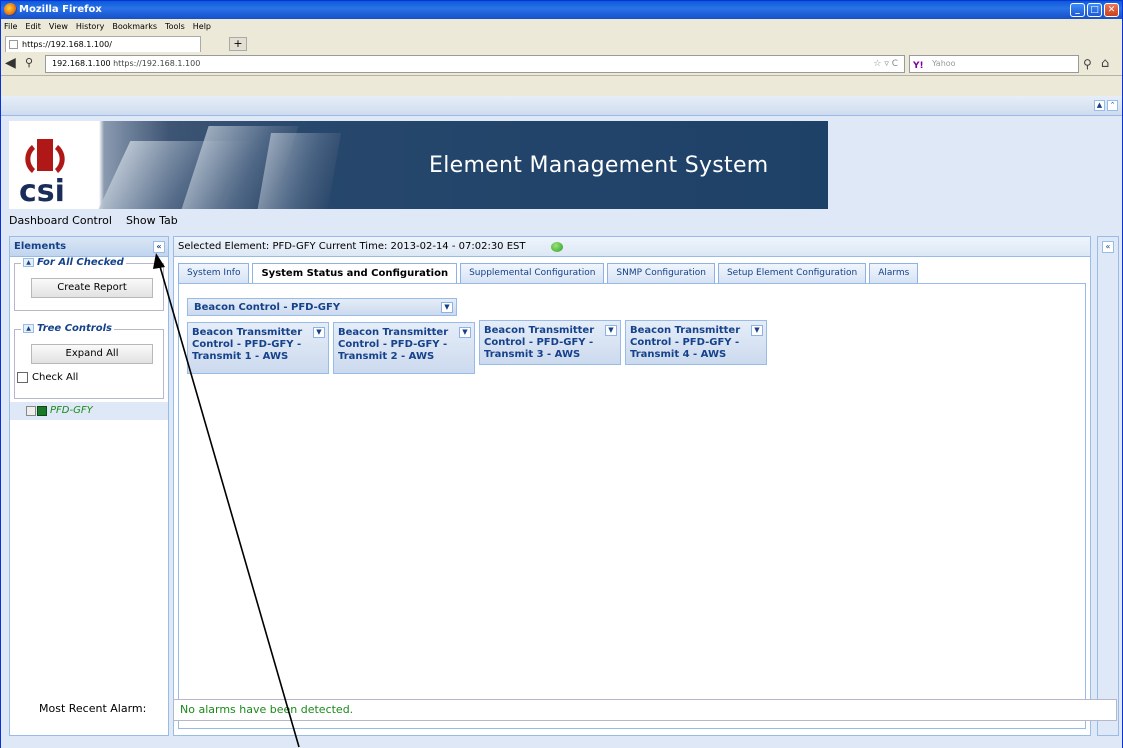 The width and height of the screenshot is (1123, 748). I want to click on element-node-icon, so click(42, 411).